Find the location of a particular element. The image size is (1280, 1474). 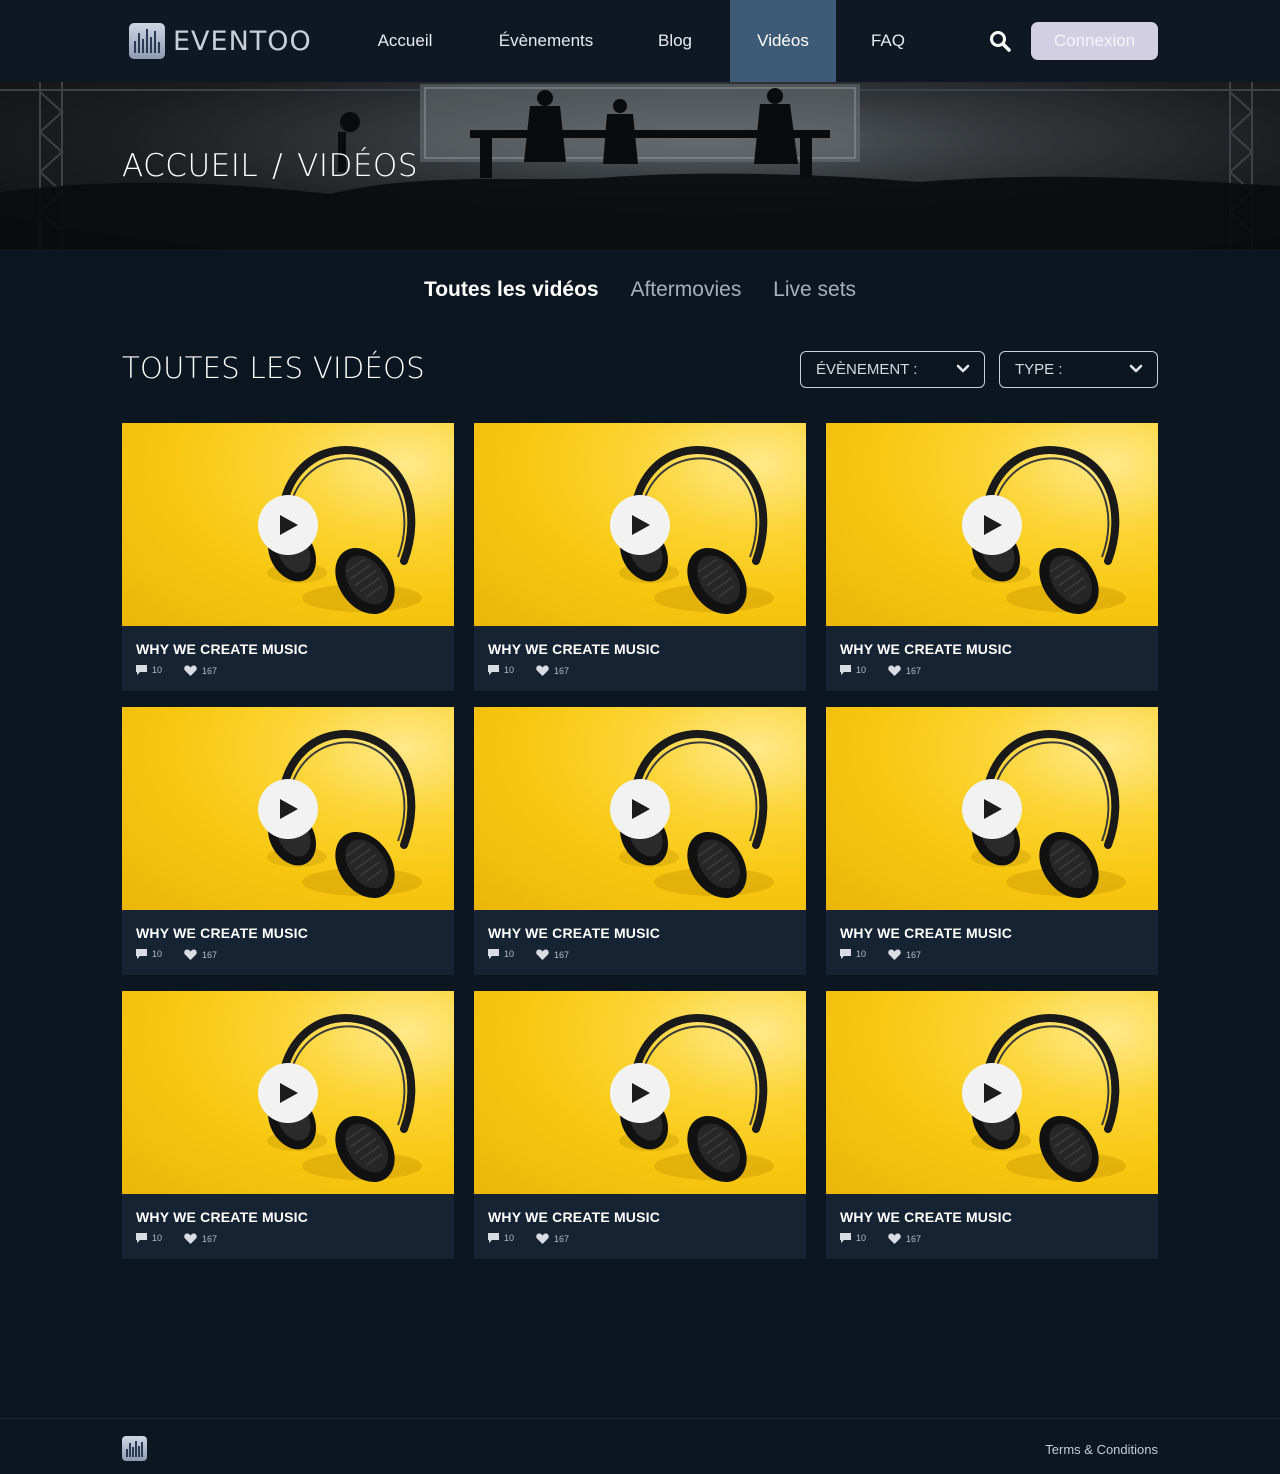

footer: Terms & Conditions is located at coordinates (640, 1446).